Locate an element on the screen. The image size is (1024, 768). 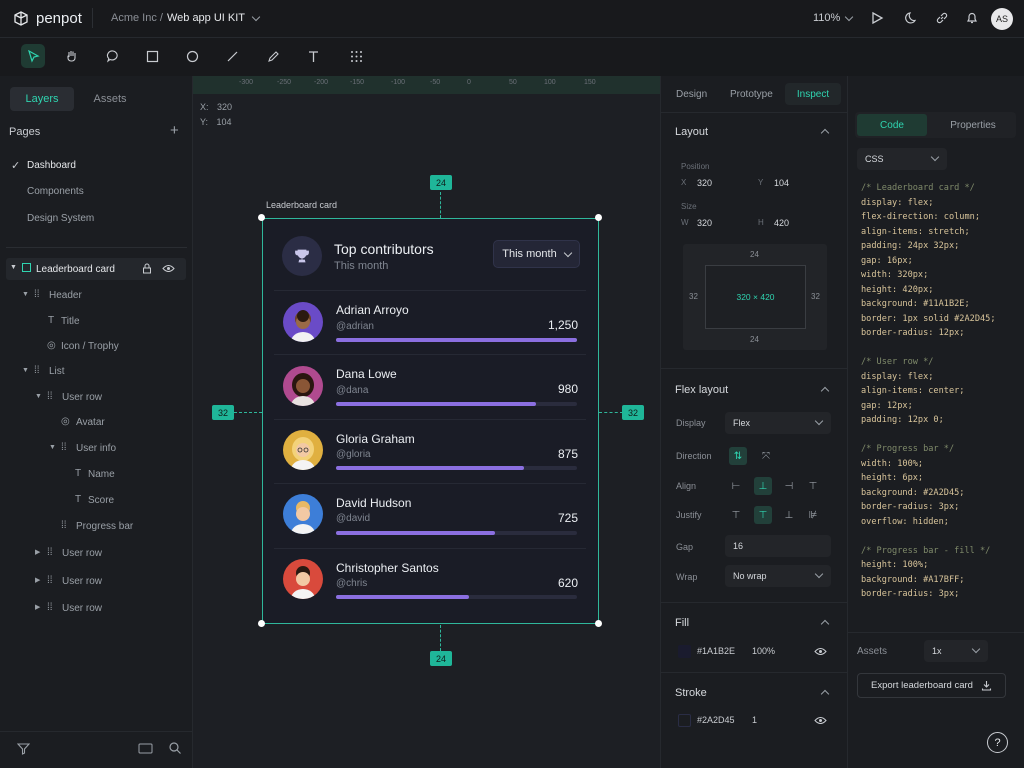
layer-user-row-2: User row is located at coordinates (82, 553).